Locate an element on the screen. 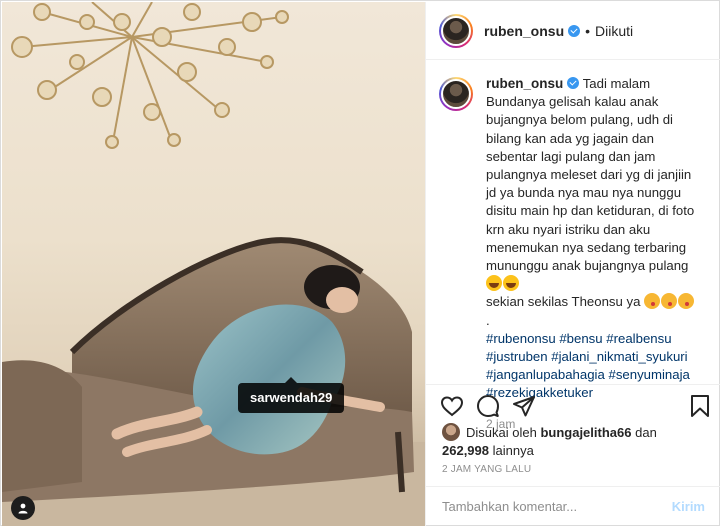 The height and width of the screenshot is (526, 720). hashtag-link: #justruben is located at coordinates (517, 356).